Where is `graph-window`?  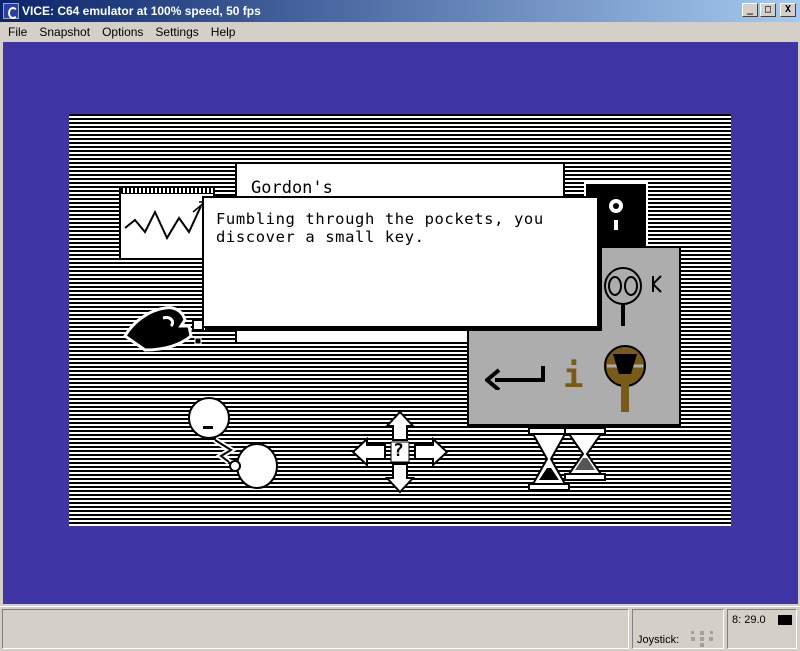 graph-window is located at coordinates (167, 223).